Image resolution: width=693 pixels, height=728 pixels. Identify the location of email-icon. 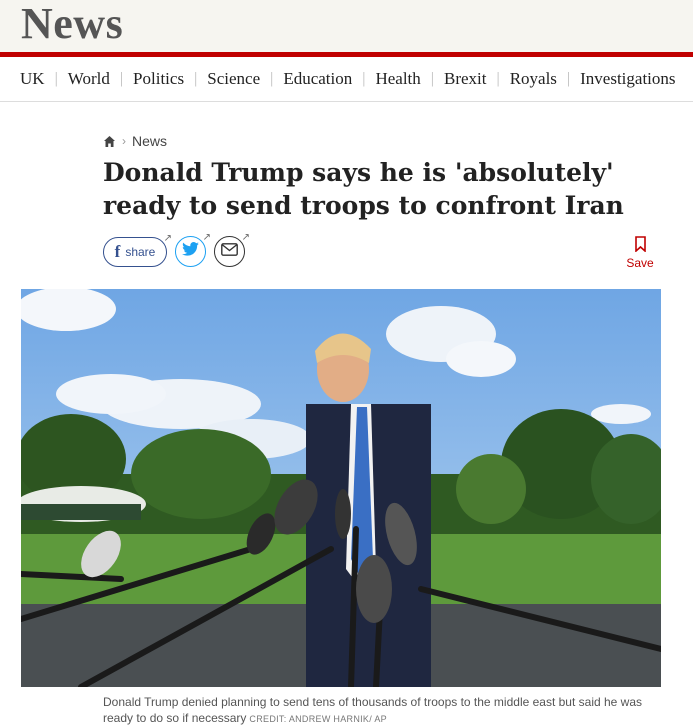
(229, 251).